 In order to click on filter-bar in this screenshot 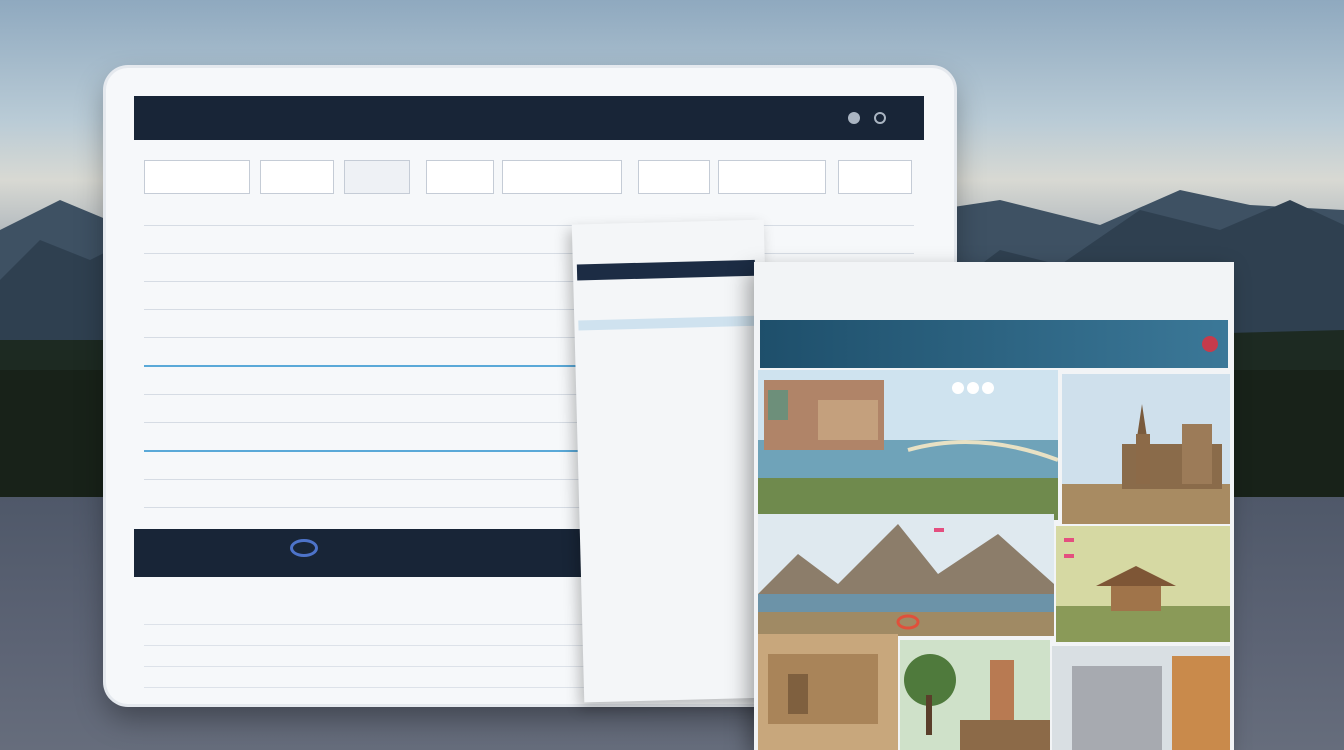, I will do `click(529, 177)`.